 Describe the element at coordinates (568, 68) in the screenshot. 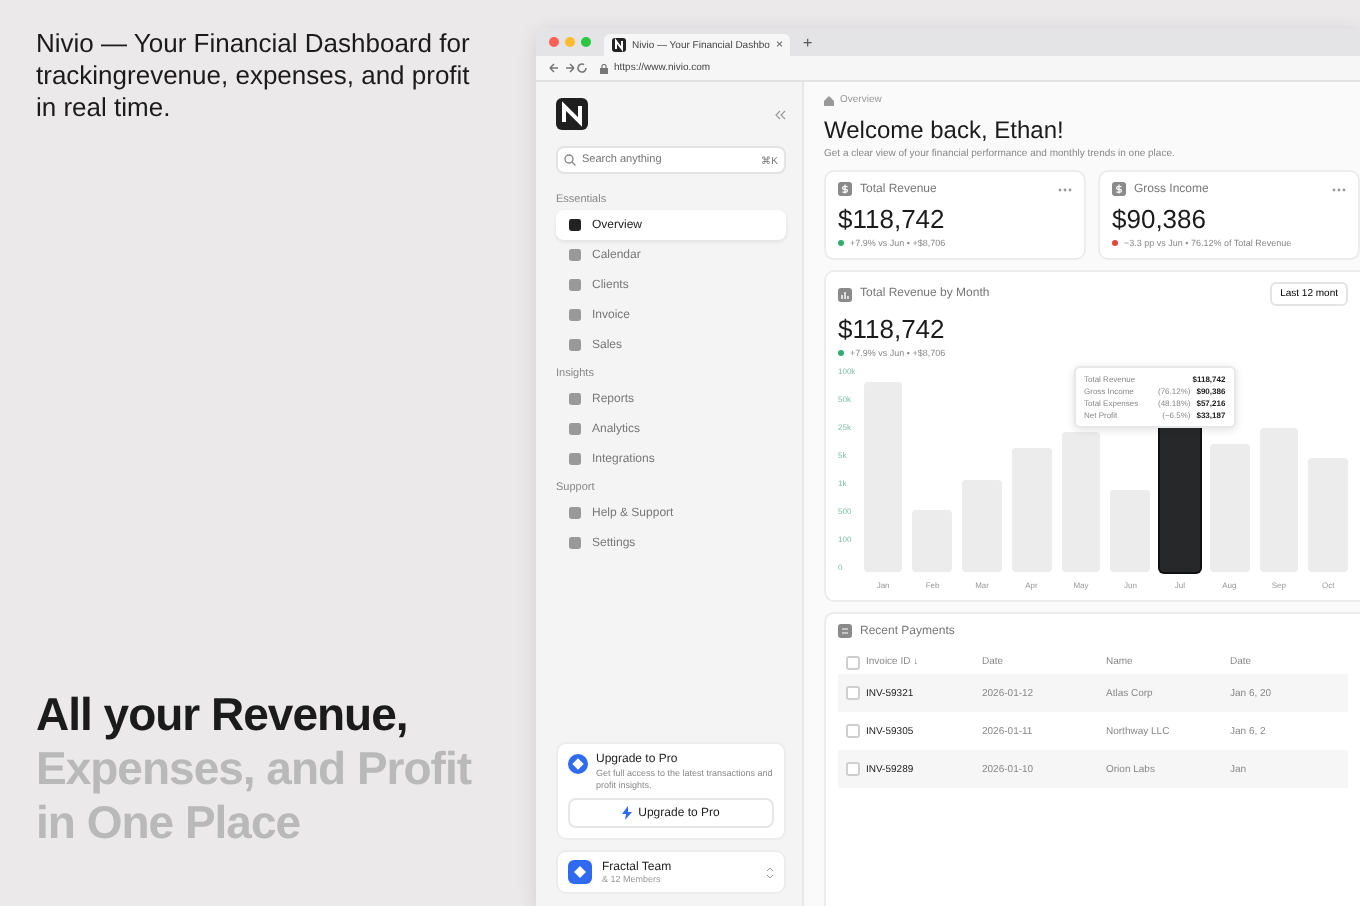

I see `navigation-icon` at that location.